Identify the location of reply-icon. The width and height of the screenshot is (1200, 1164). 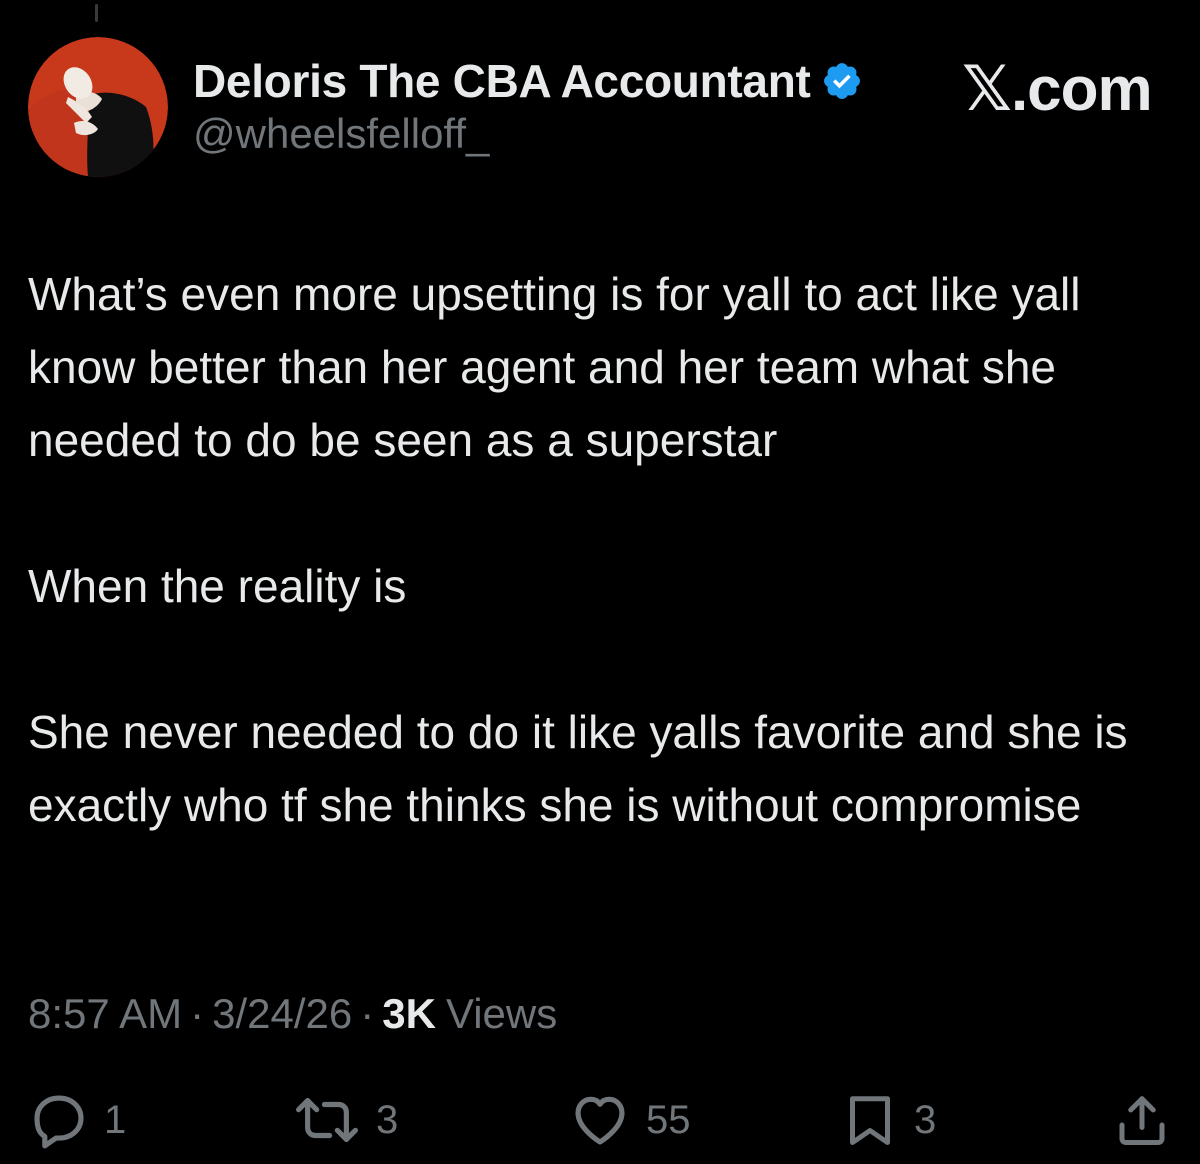
(59, 1122).